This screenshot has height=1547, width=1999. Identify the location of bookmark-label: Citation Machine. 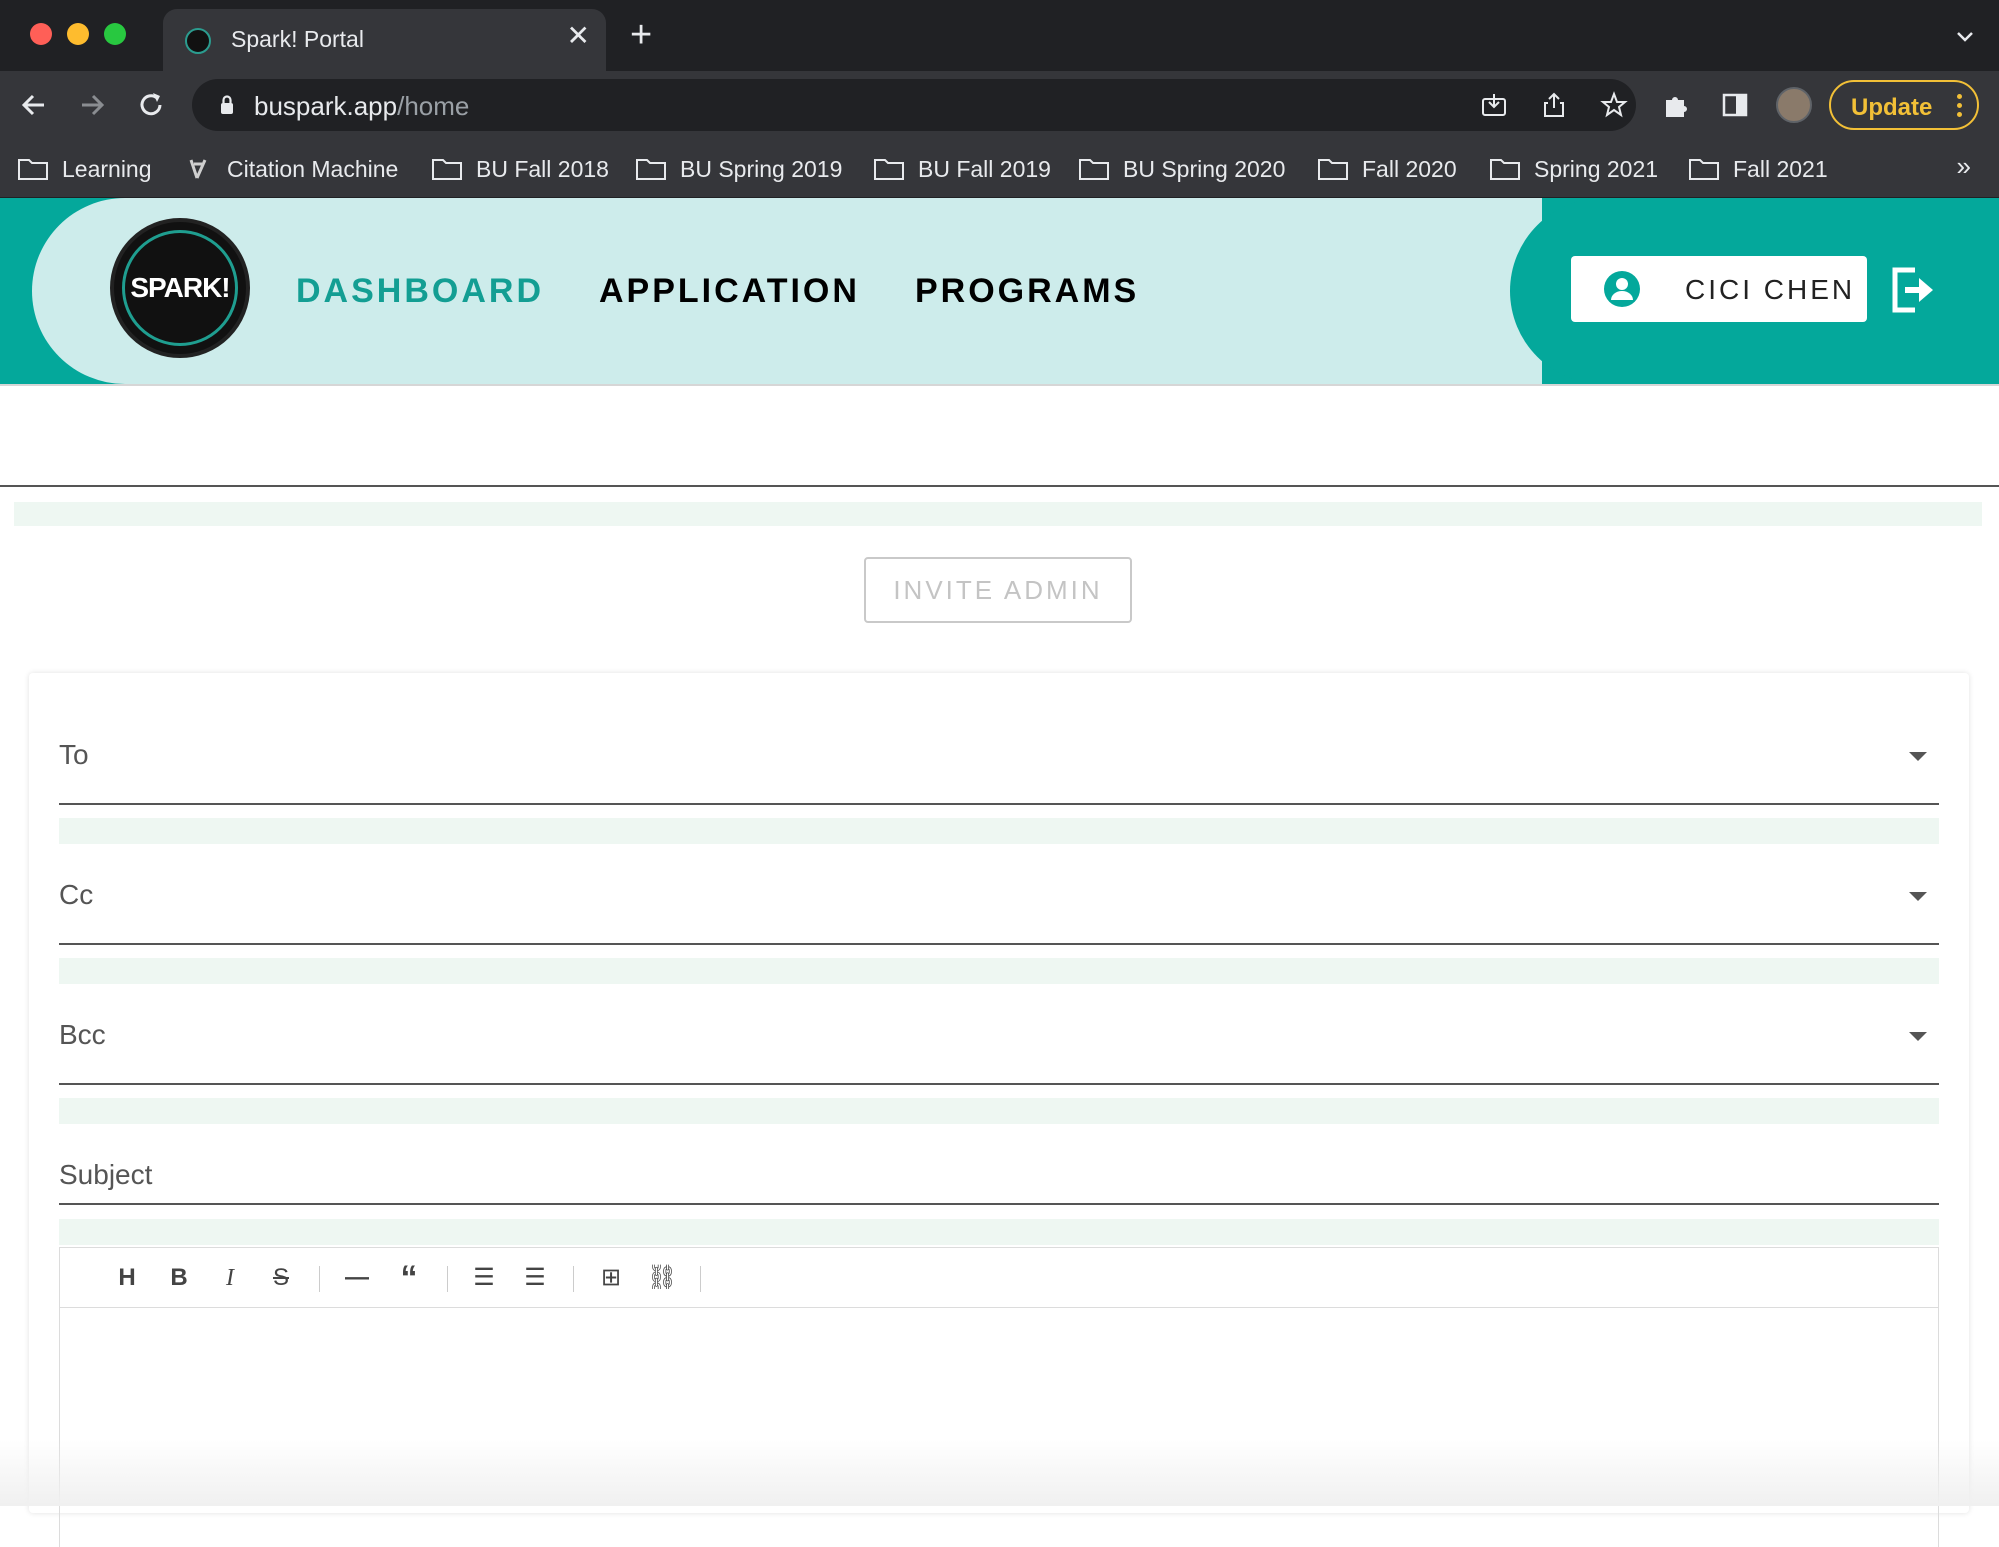
(313, 169).